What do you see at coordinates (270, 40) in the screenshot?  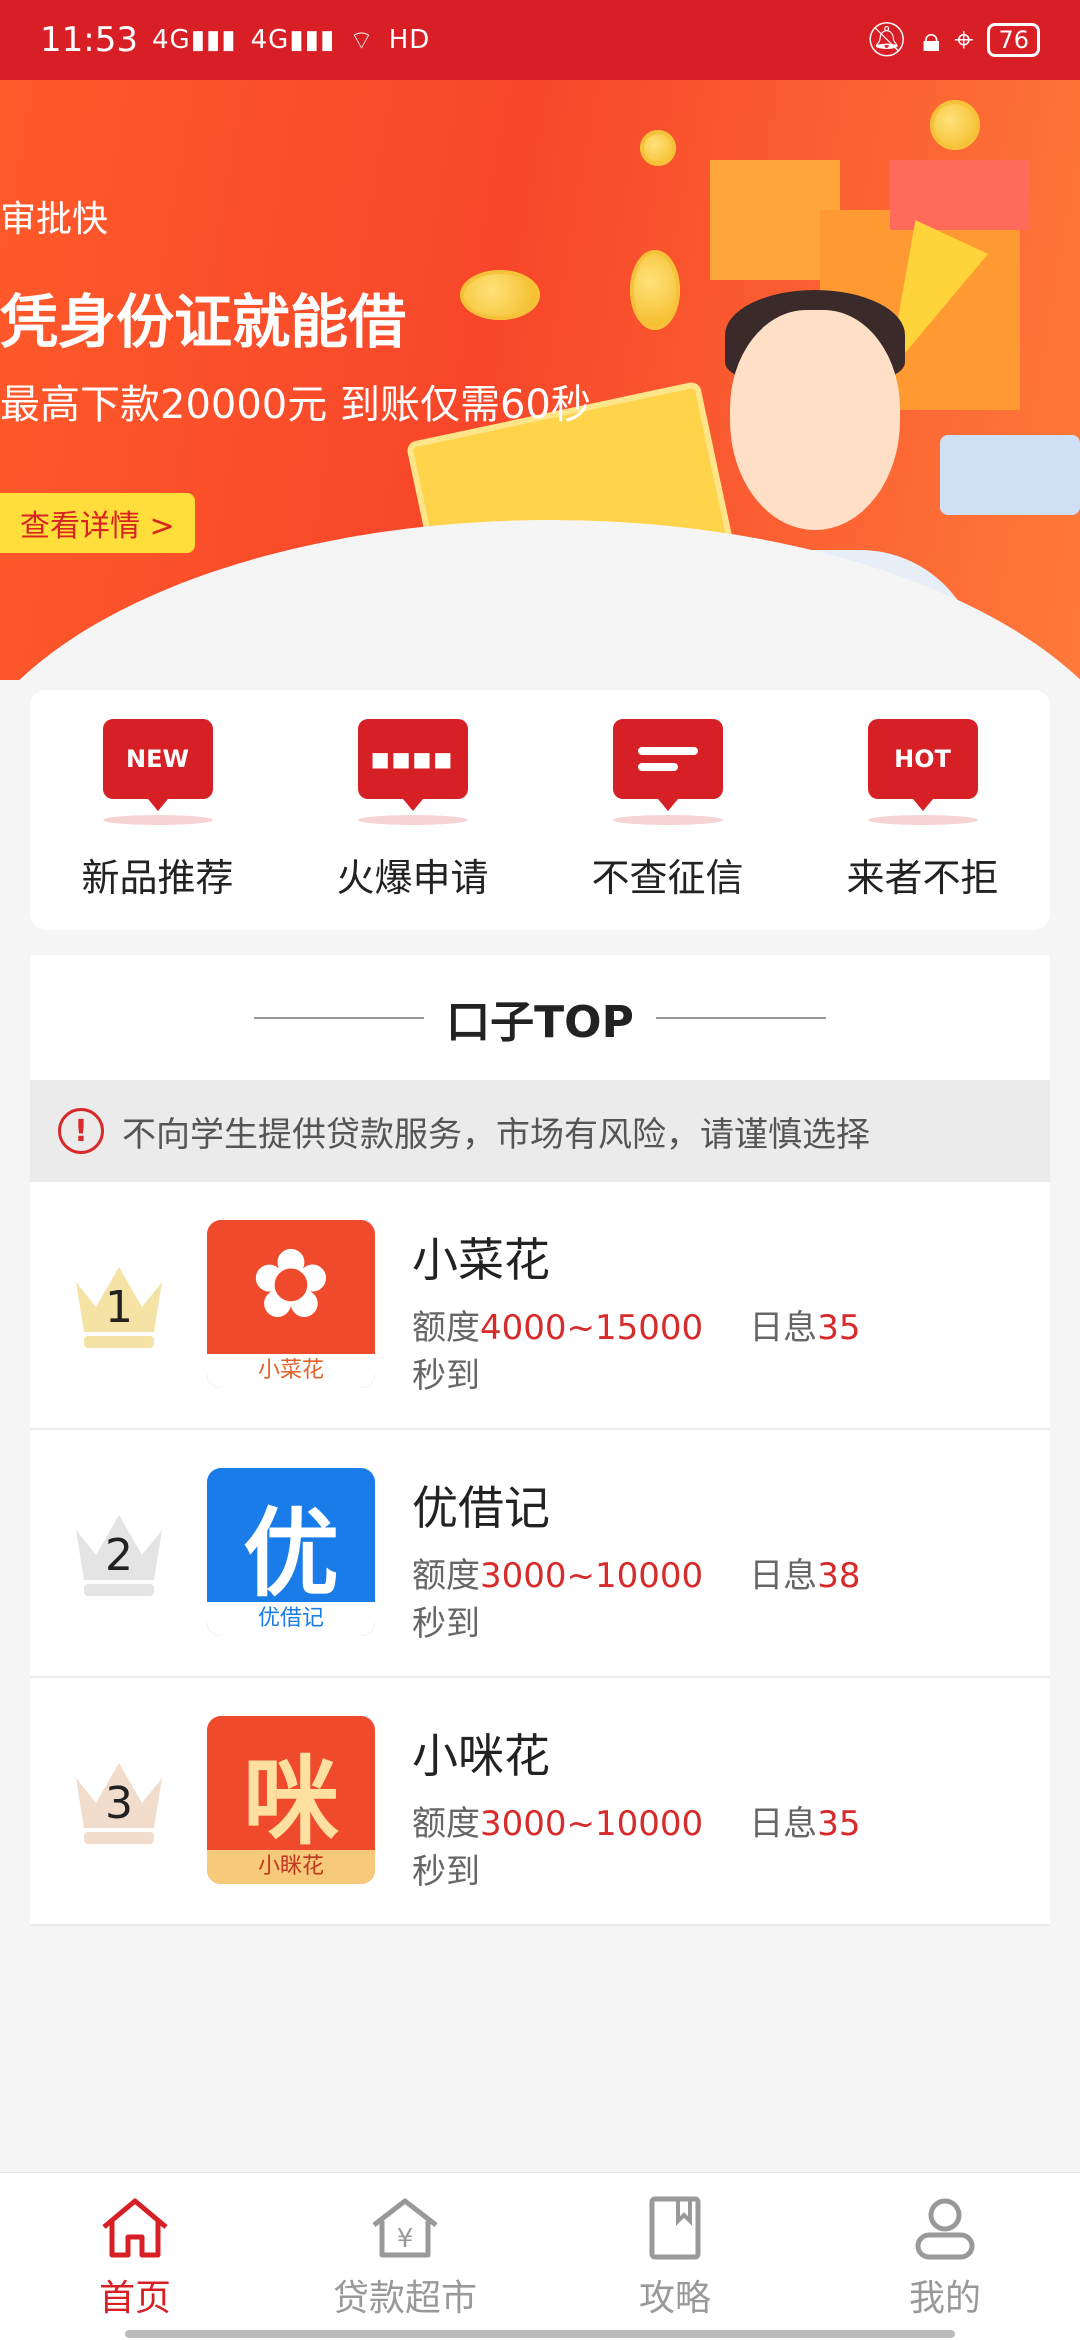 I see `signal-label-2: 4G` at bounding box center [270, 40].